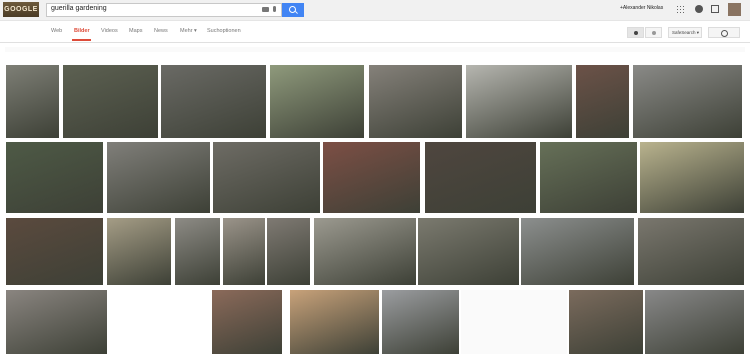 Image resolution: width=750 pixels, height=355 pixels. I want to click on microphone-icon, so click(274, 9).